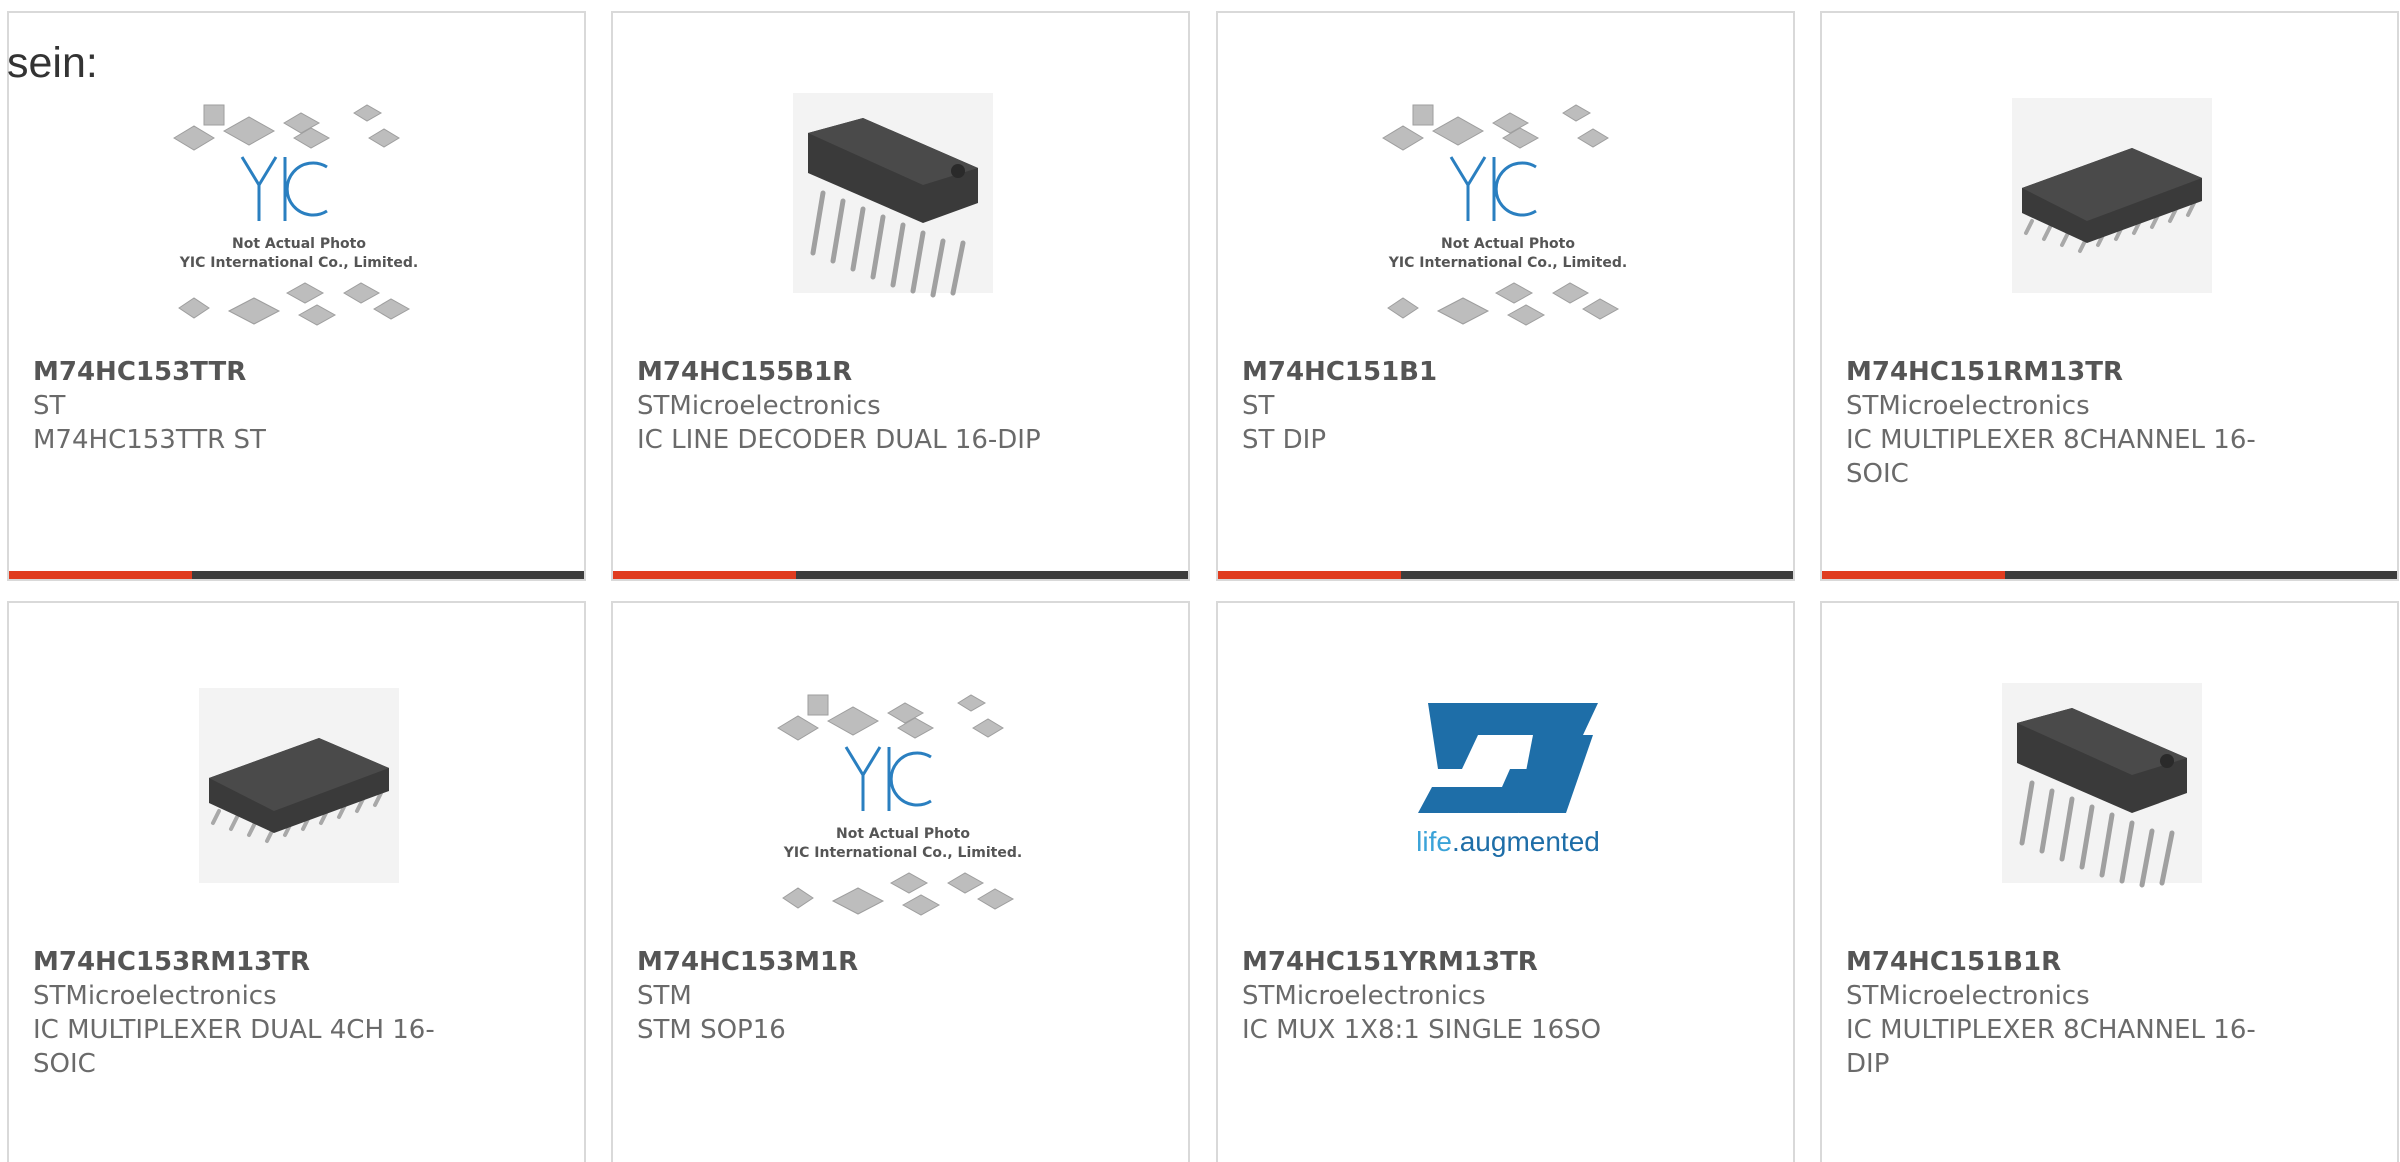 This screenshot has width=2400, height=1162. Describe the element at coordinates (253, 962) in the screenshot. I see `part-number: M74HC153RM13TR` at that location.